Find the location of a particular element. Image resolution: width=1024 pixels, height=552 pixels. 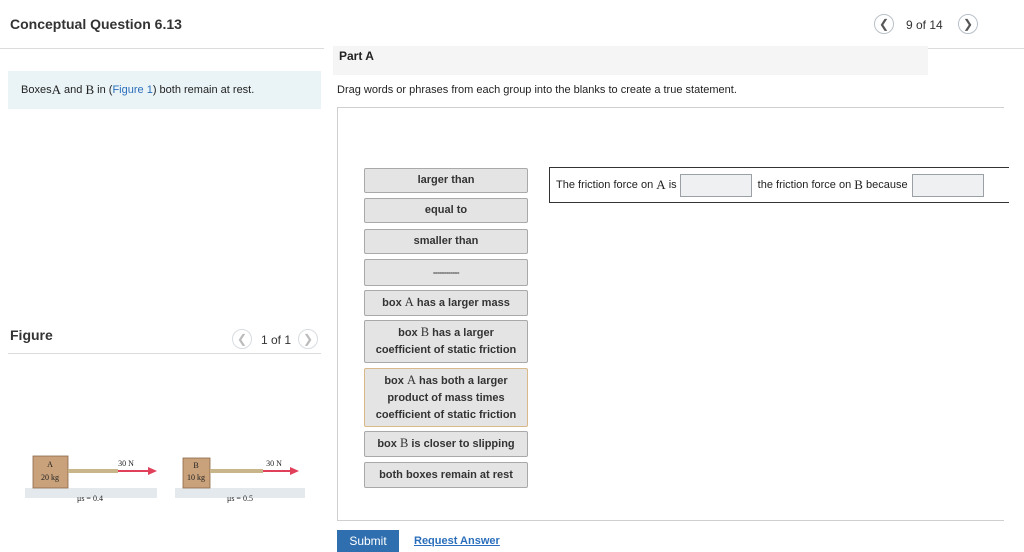

page-title: Conceptual Question 6.13 is located at coordinates (96, 24).